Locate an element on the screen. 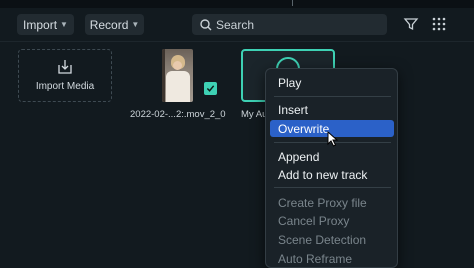 The width and height of the screenshot is (474, 268). media-toolbar: Import ▼ Record ▼ Search is located at coordinates (237, 25).